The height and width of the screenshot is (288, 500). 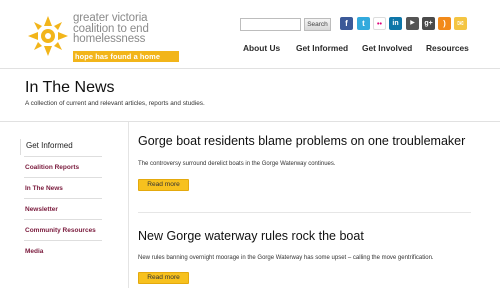 I want to click on nav-get-informed: Get Informed, so click(x=322, y=48).